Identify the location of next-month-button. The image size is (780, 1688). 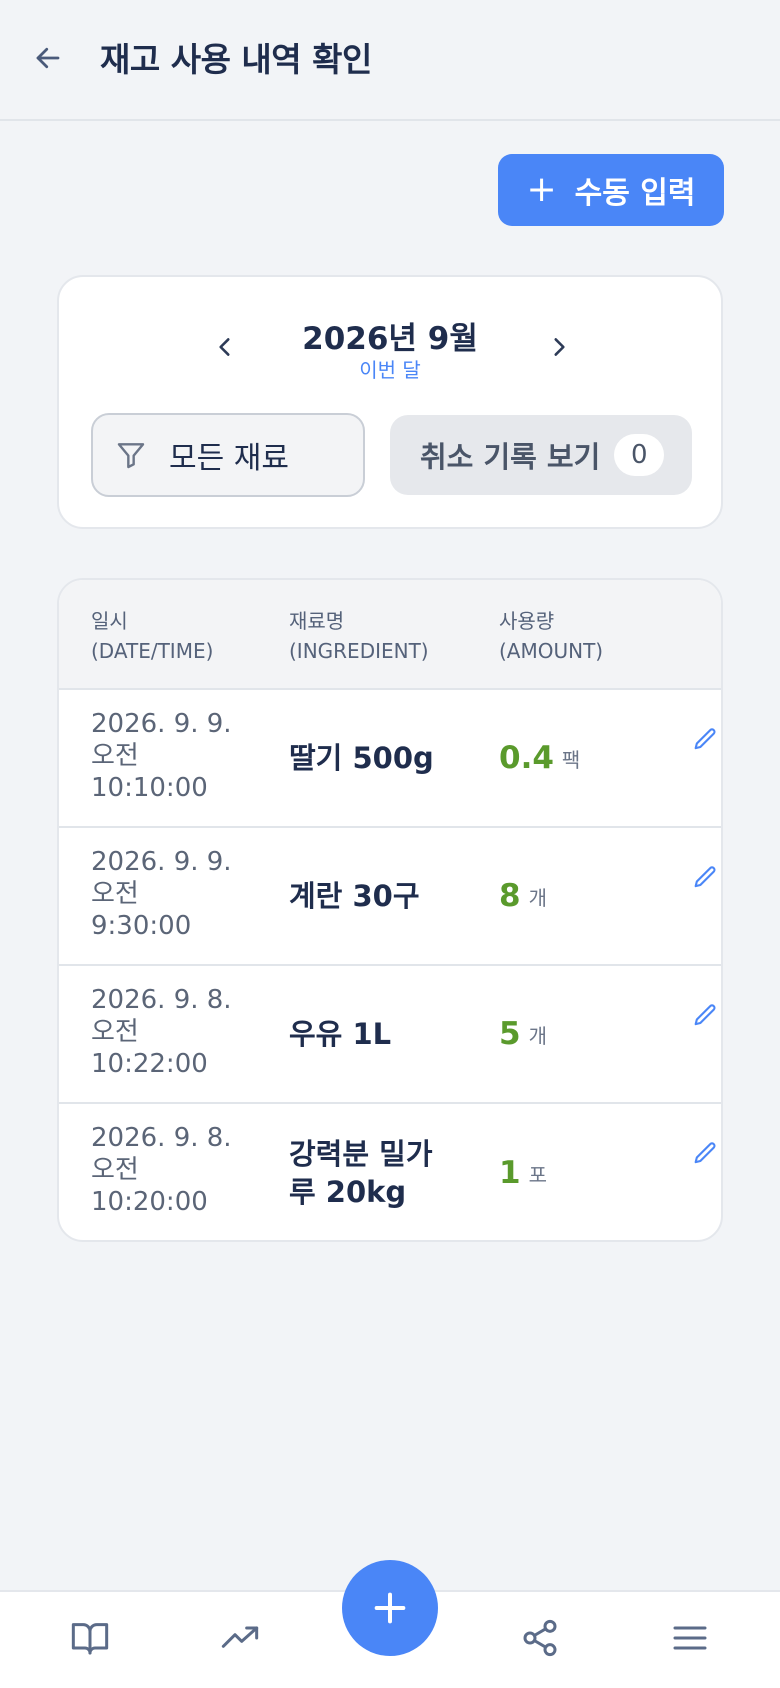
(559, 347).